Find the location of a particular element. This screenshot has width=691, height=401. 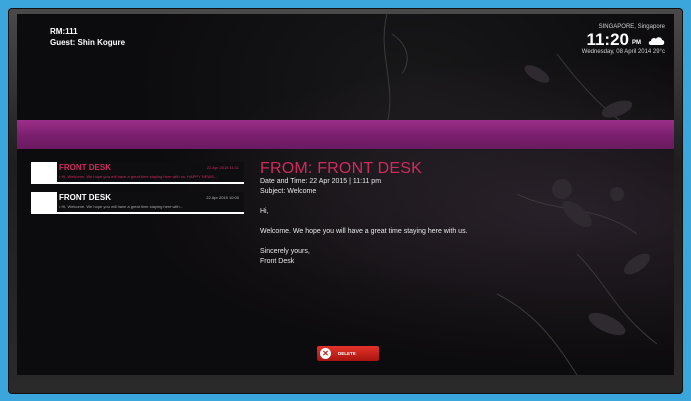

weather-date: Wednesday, 08 April 2014 29°c is located at coordinates (623, 52).